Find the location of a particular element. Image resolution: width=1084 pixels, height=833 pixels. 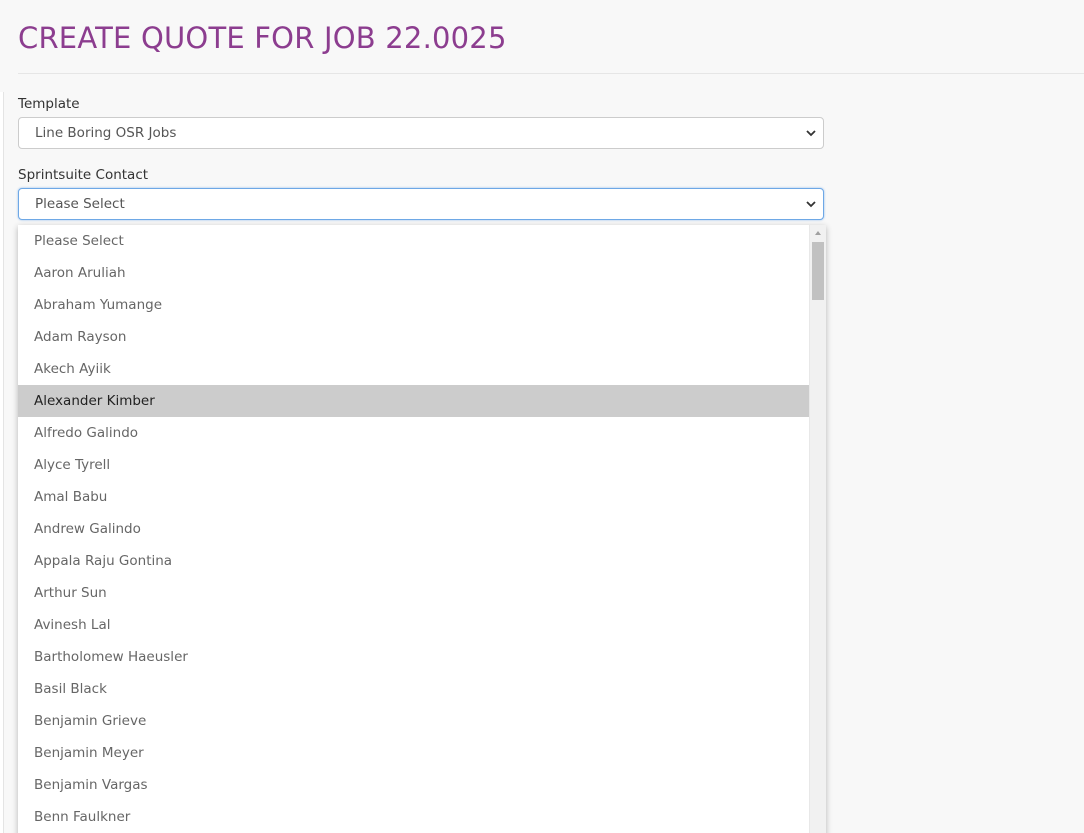

dropdown-option: Bartholomew Haeusler is located at coordinates (413, 657).